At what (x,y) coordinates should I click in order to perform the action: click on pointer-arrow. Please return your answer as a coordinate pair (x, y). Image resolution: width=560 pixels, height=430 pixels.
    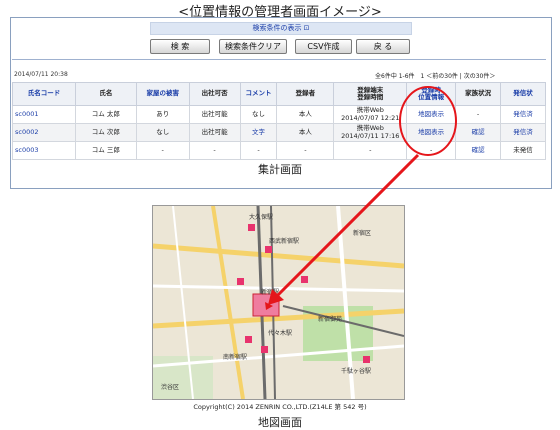
    Looking at the image, I should click on (346, 226).